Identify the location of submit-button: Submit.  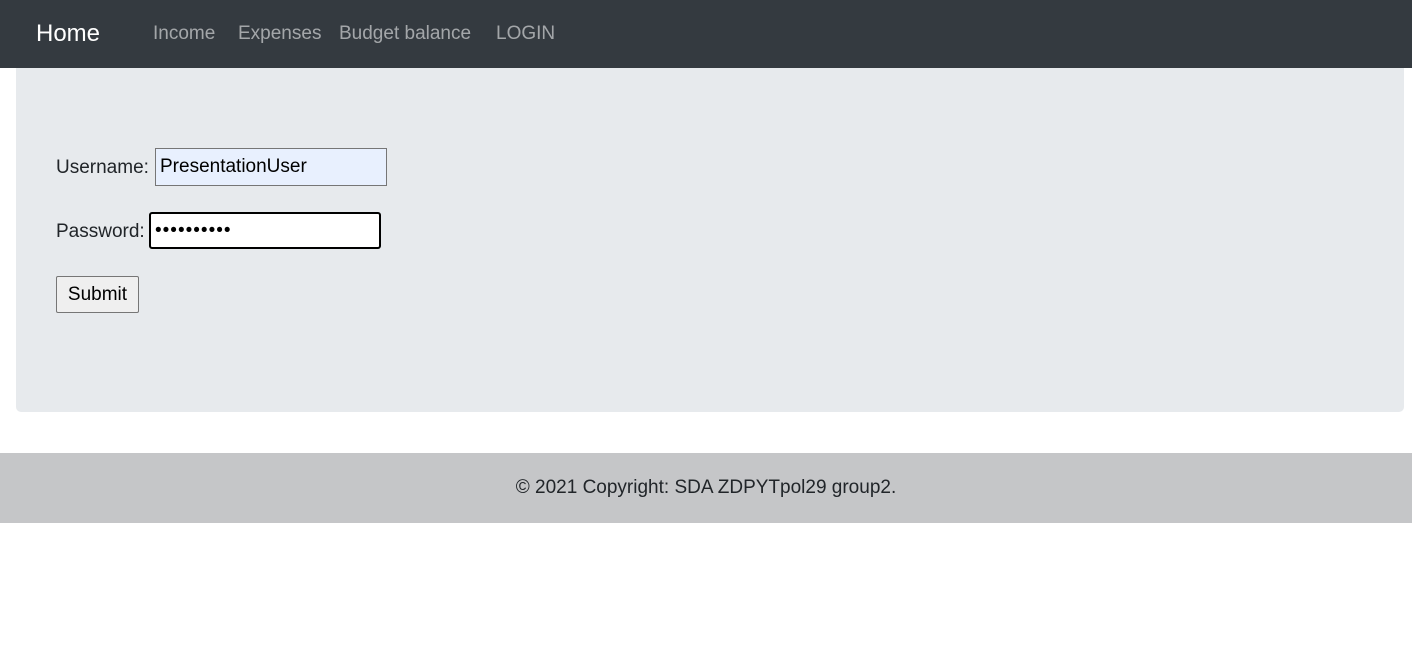
(97, 294).